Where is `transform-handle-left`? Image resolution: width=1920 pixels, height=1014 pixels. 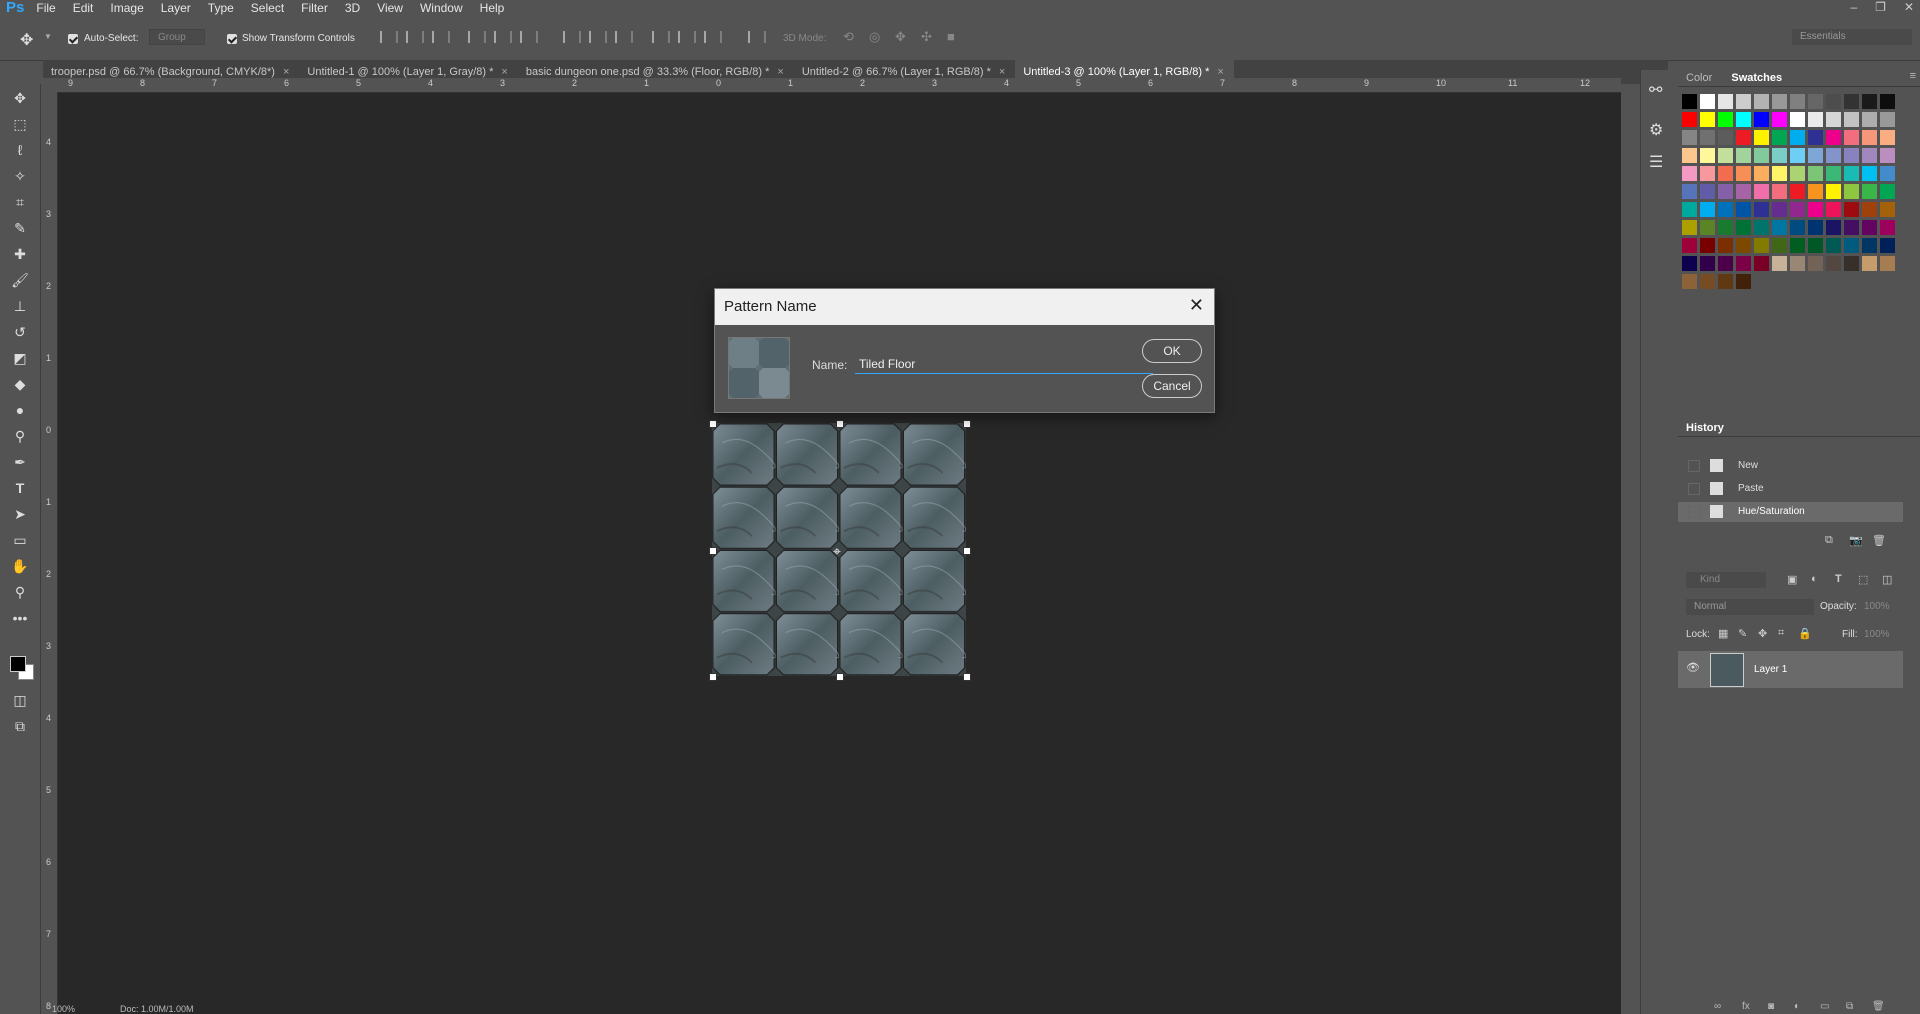 transform-handle-left is located at coordinates (713, 551).